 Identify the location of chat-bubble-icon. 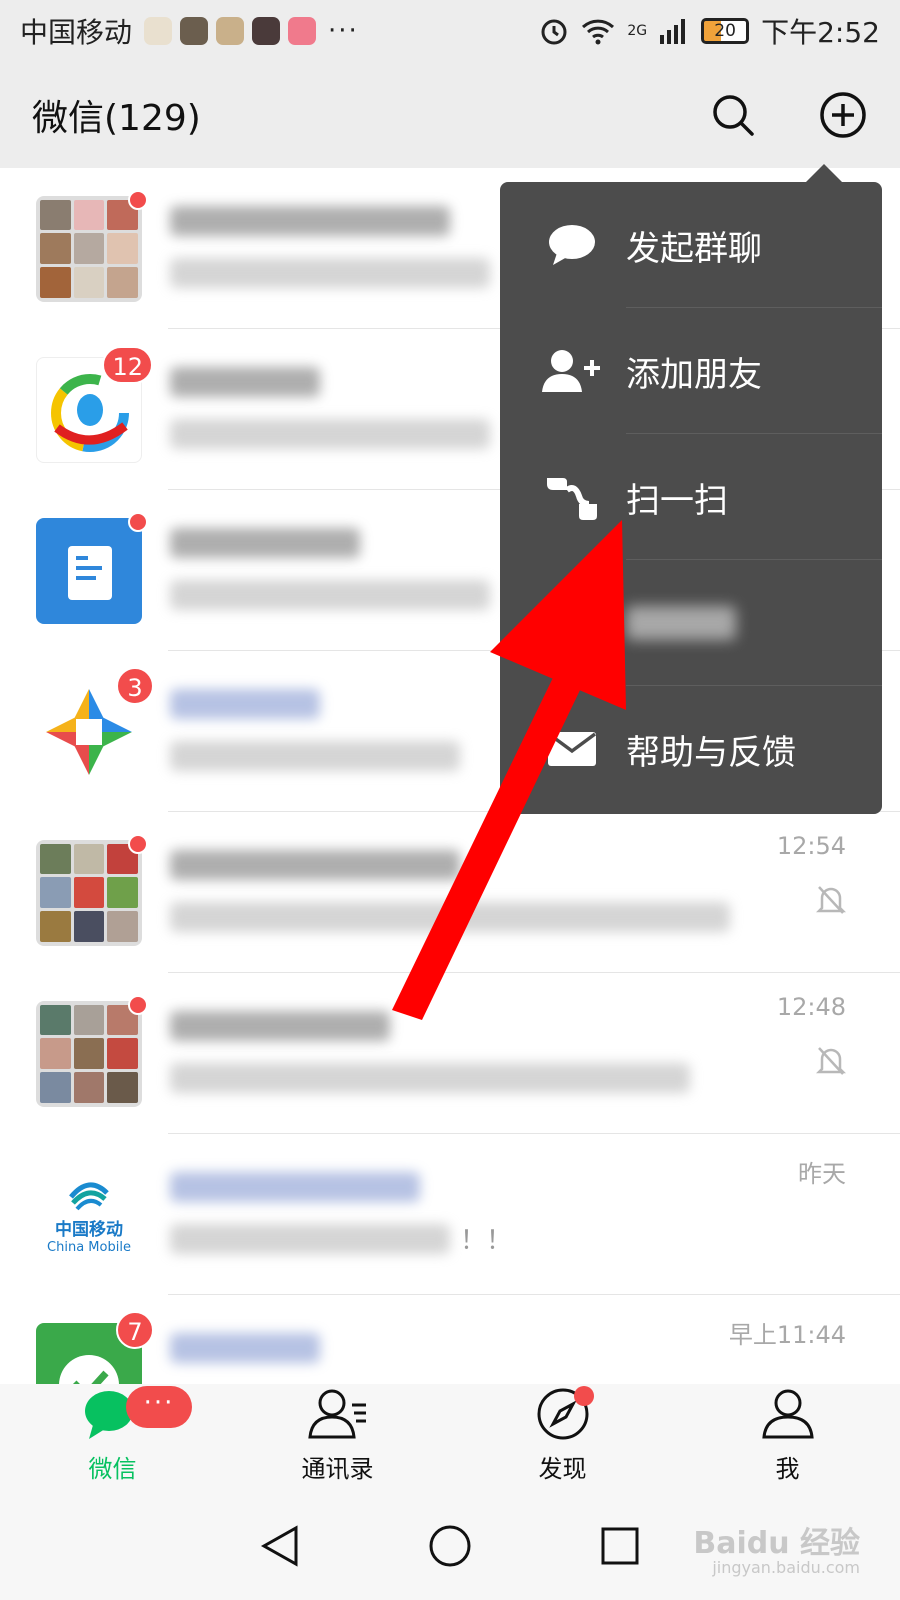
(572, 245).